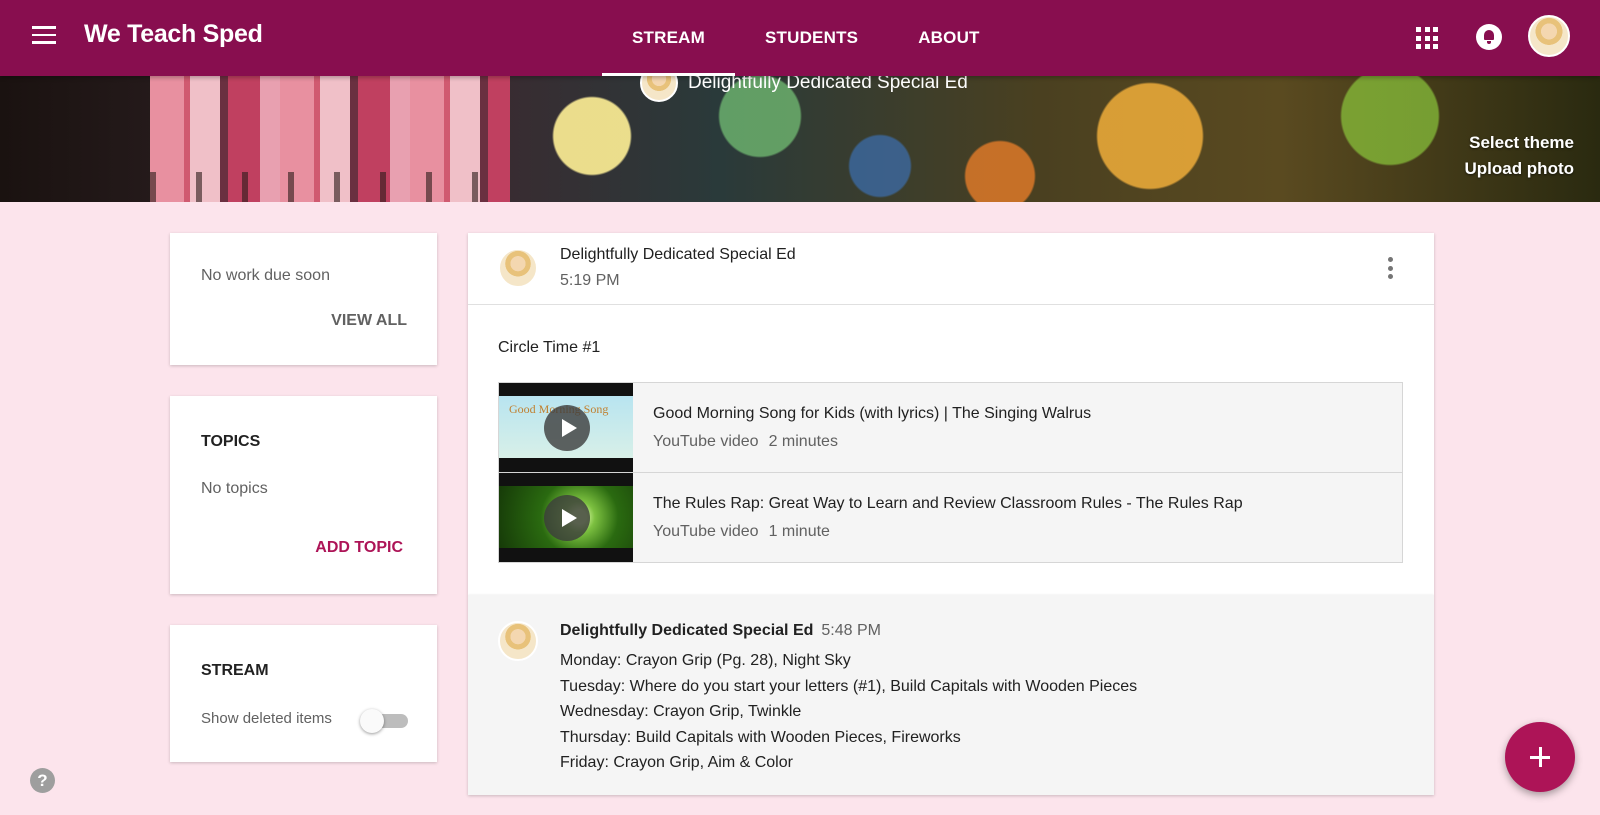  Describe the element at coordinates (235, 670) in the screenshot. I see `stream-heading: STREAM` at that location.